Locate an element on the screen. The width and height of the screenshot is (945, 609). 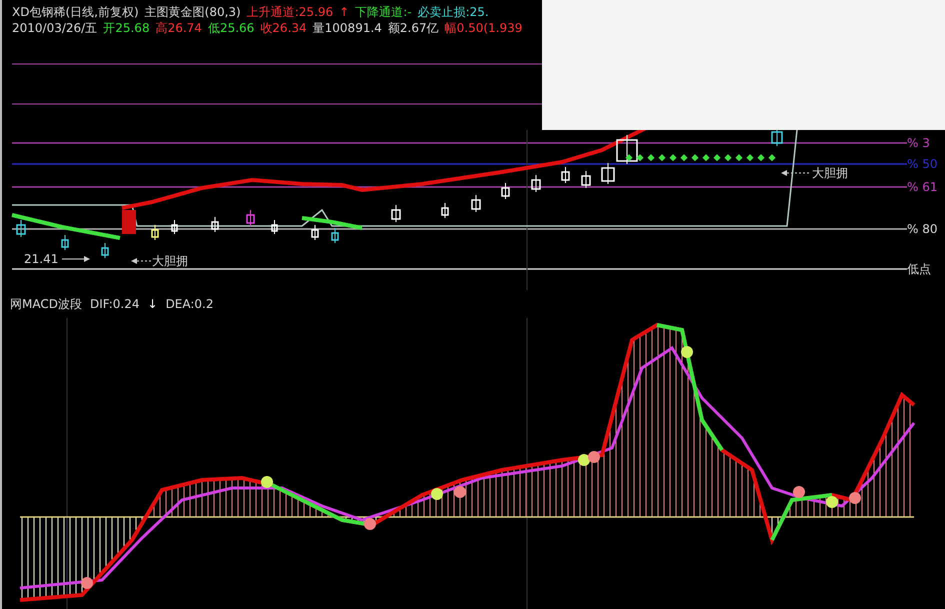
quote-text: 开25.68 is located at coordinates (126, 28).